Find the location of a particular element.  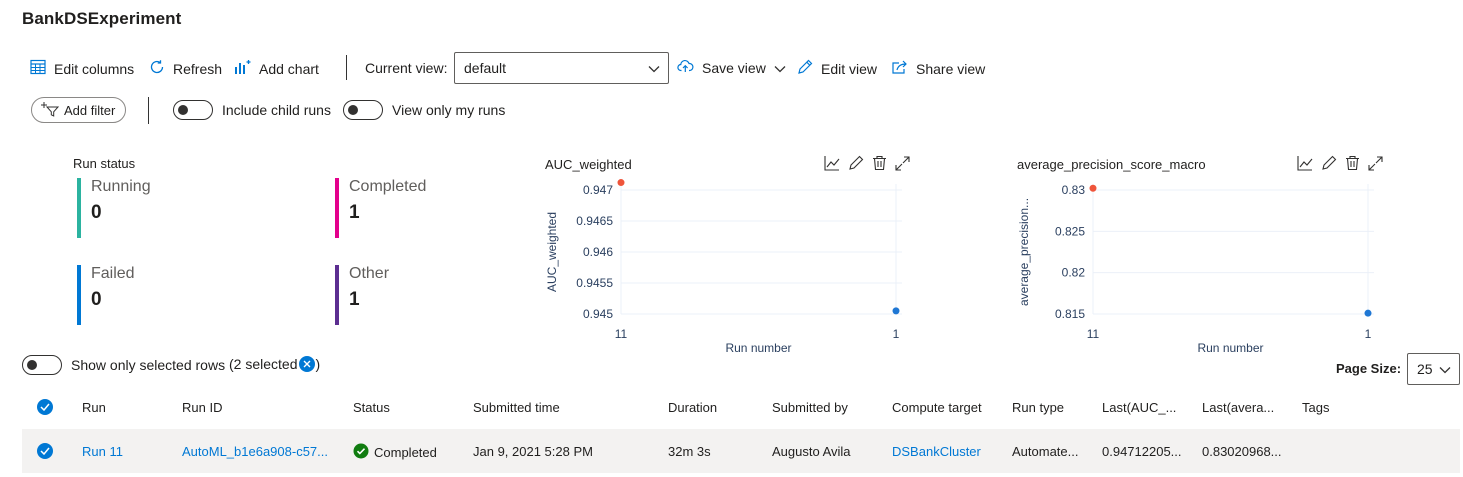

status-card-completed: Completed 1 is located at coordinates (380, 208).